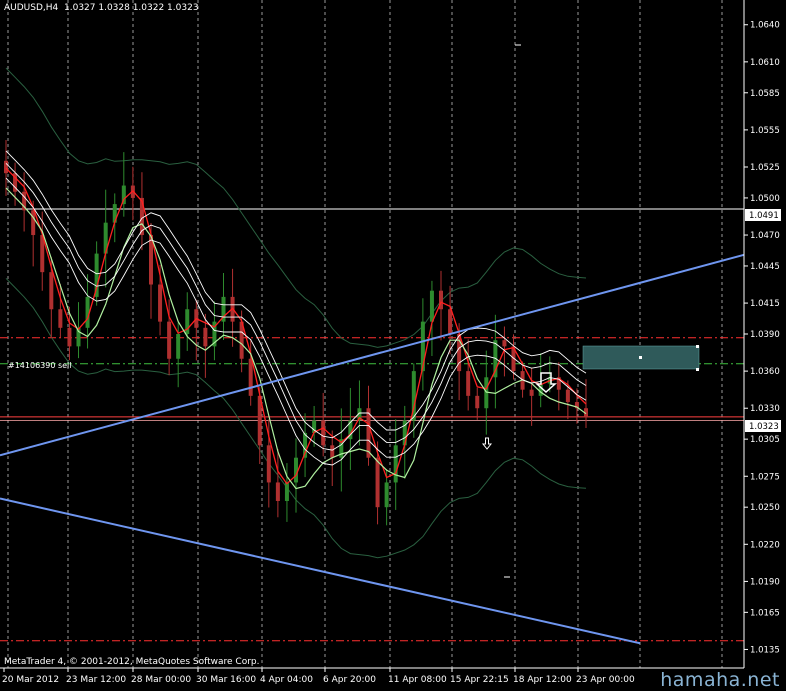 The width and height of the screenshot is (786, 691). I want to click on y-tick-label: 1.0610, so click(765, 63).